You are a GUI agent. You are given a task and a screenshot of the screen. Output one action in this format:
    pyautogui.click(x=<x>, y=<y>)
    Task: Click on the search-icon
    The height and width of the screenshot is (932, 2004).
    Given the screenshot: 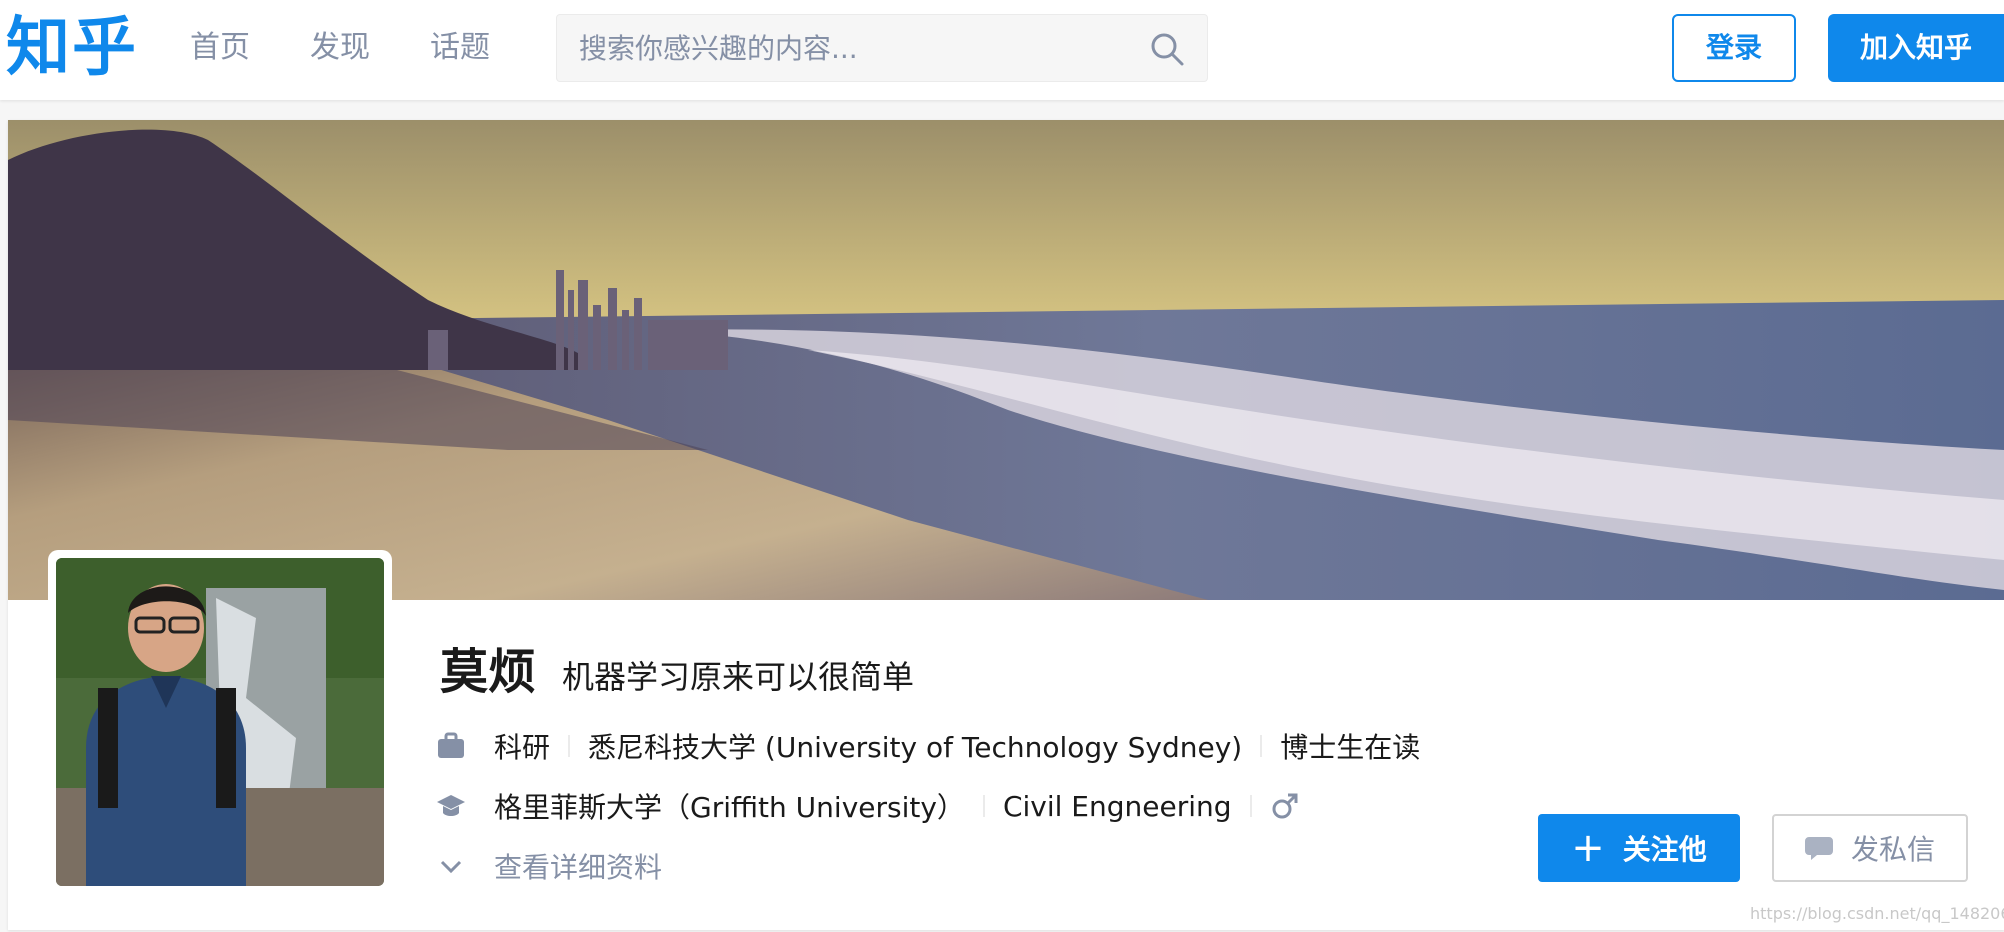 What is the action you would take?
    pyautogui.click(x=1167, y=49)
    